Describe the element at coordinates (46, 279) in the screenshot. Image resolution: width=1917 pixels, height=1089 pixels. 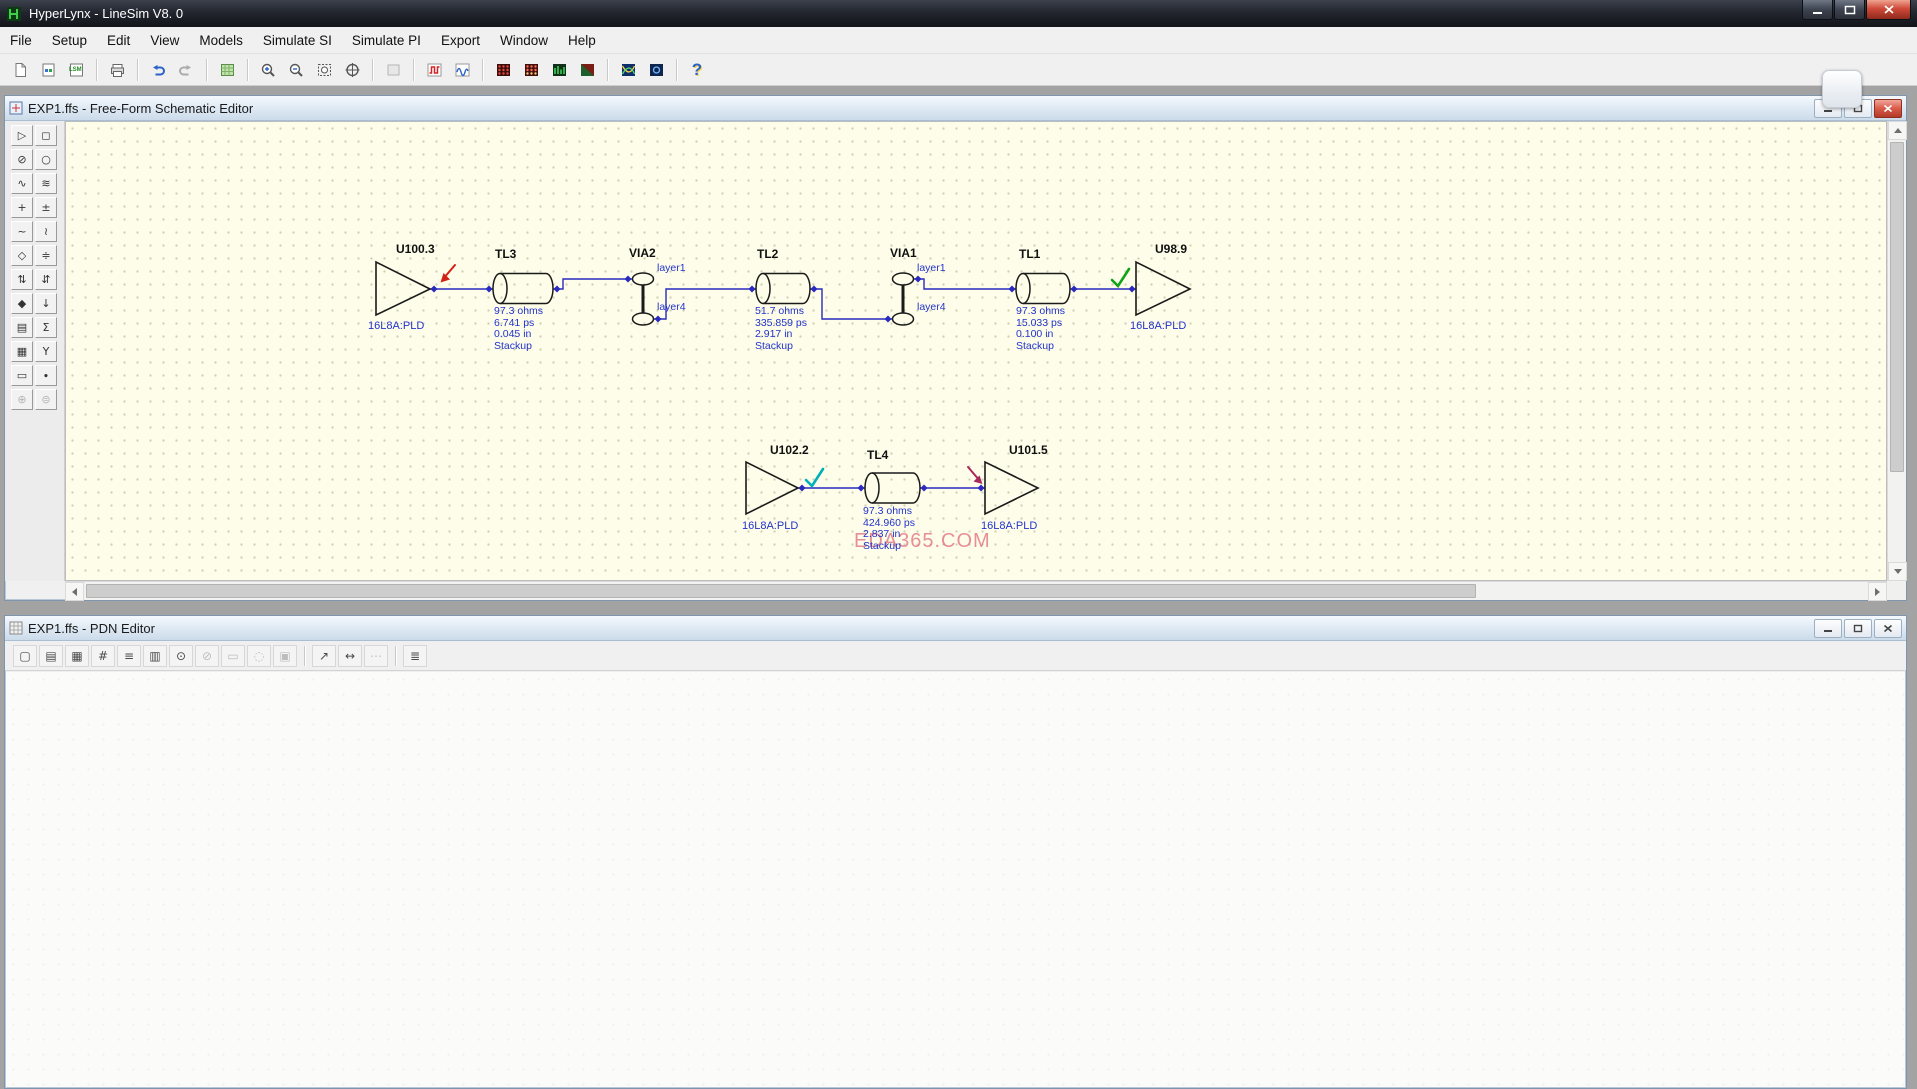
I see `transfer-tool: ⇵` at that location.